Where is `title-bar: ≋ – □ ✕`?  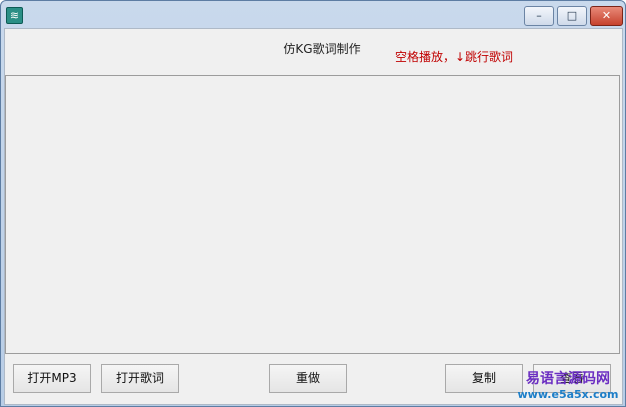 title-bar: ≋ – □ ✕ is located at coordinates (313, 14).